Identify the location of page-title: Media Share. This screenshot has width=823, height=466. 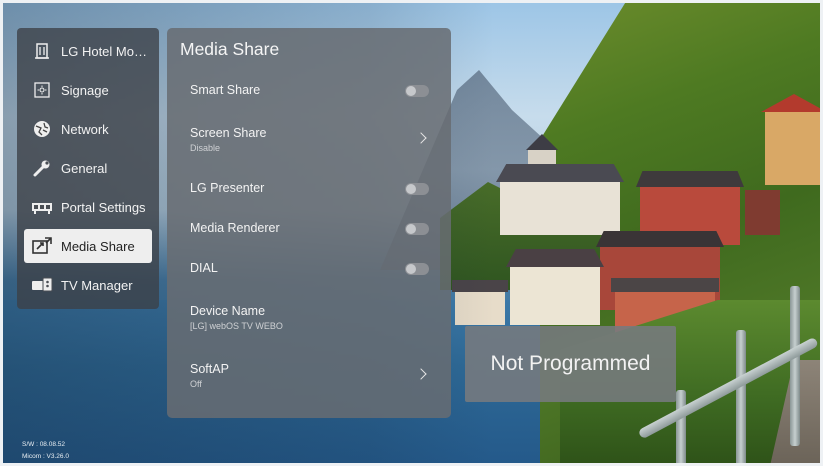
(230, 49).